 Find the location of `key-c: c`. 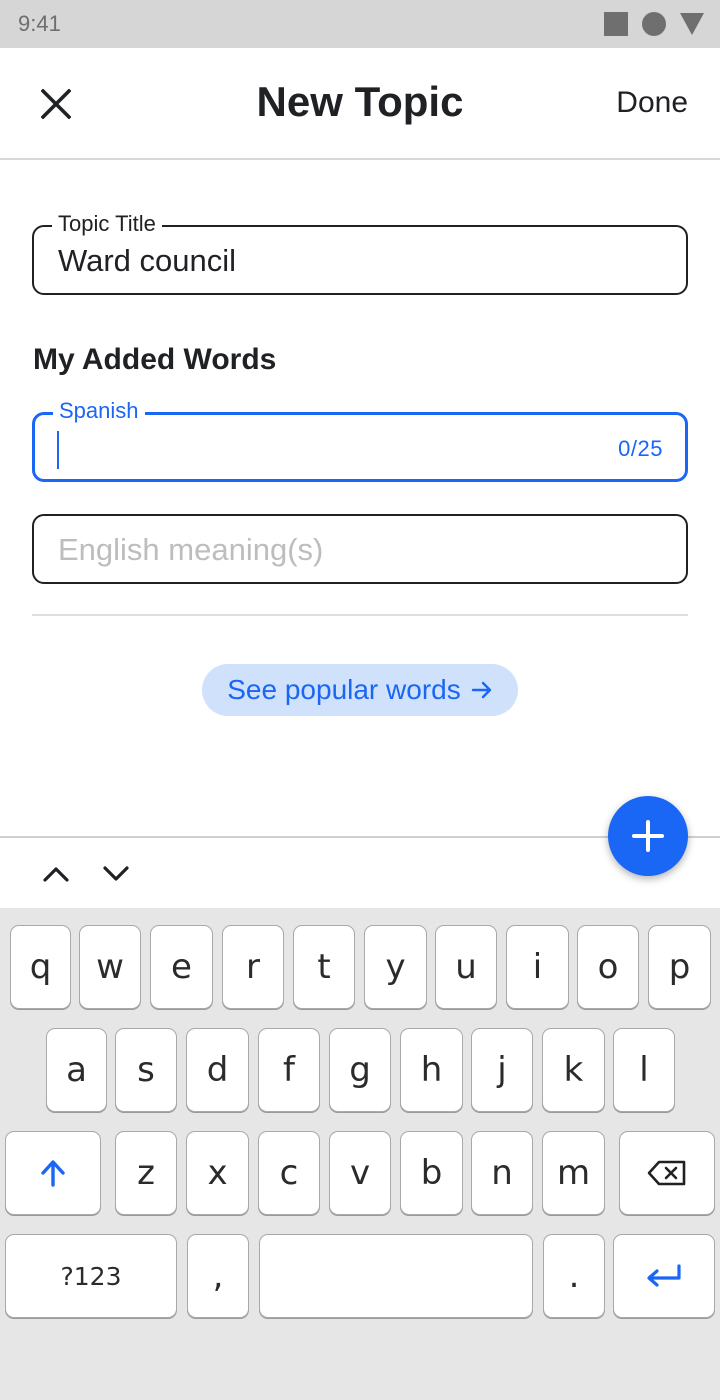

key-c: c is located at coordinates (289, 1173).